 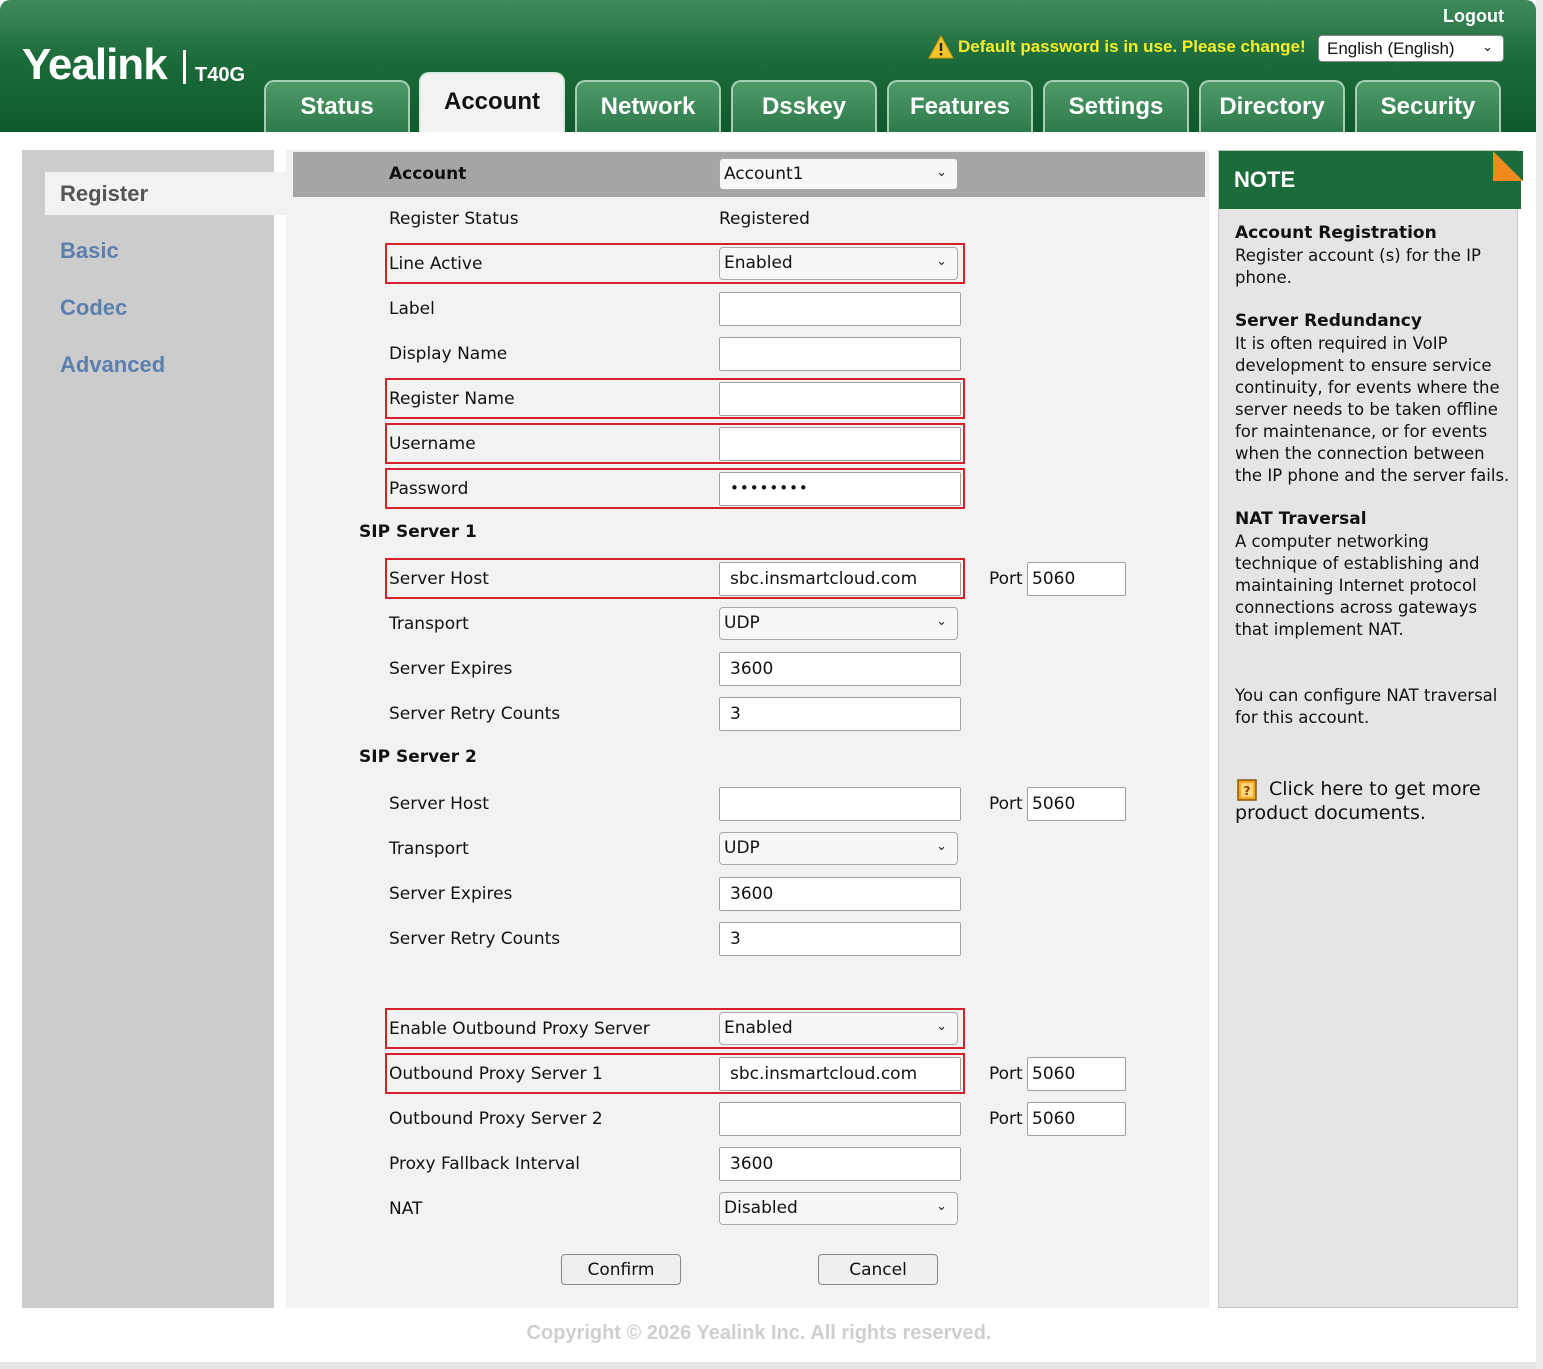 I want to click on tab-security: Security, so click(x=1428, y=106).